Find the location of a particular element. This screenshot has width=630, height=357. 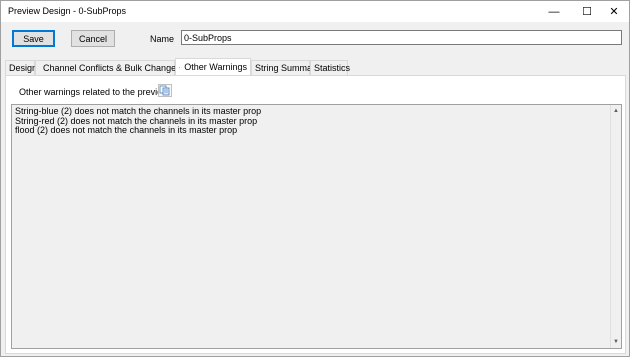

scroll-up-icon: ▲ is located at coordinates (616, 111).